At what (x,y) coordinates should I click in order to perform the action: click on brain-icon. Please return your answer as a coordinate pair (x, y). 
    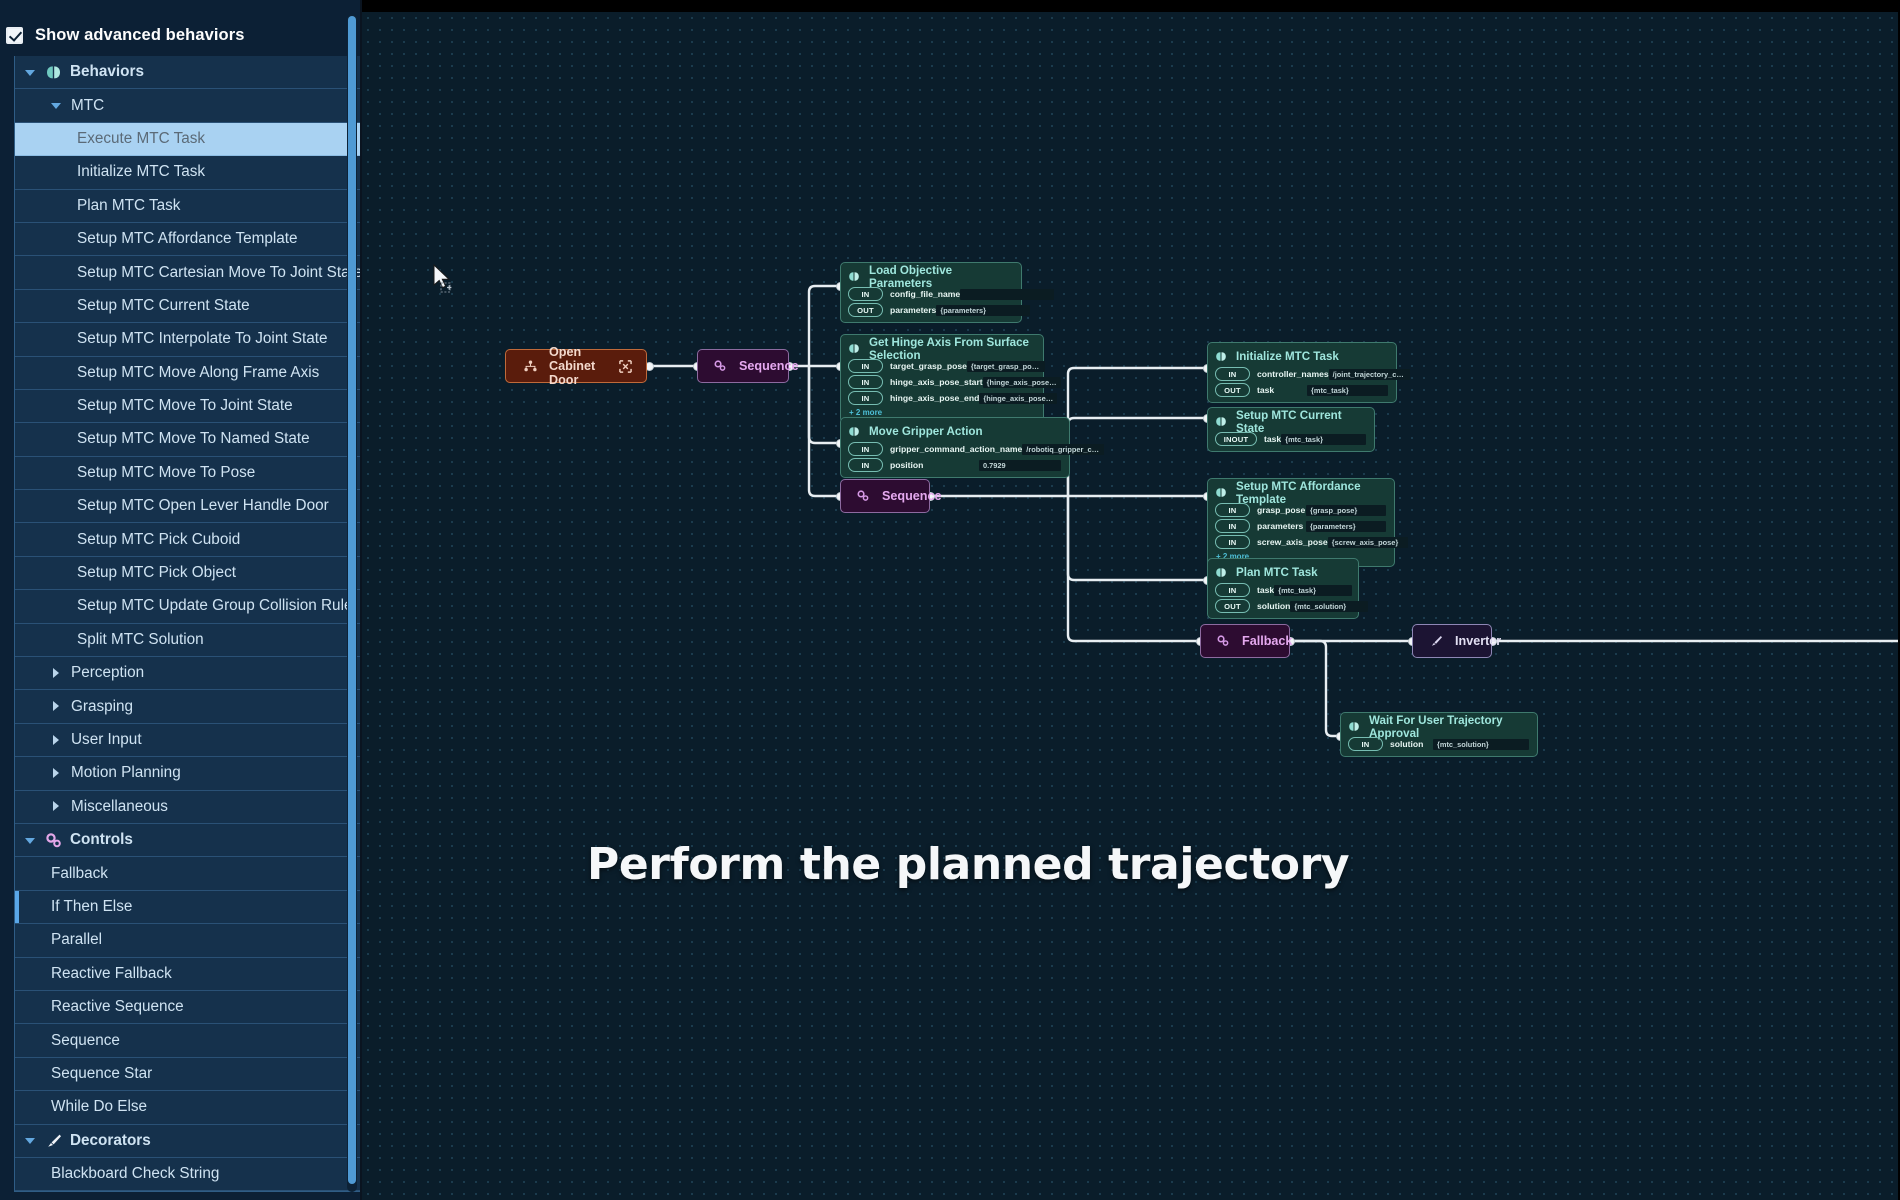
    Looking at the image, I should click on (1354, 726).